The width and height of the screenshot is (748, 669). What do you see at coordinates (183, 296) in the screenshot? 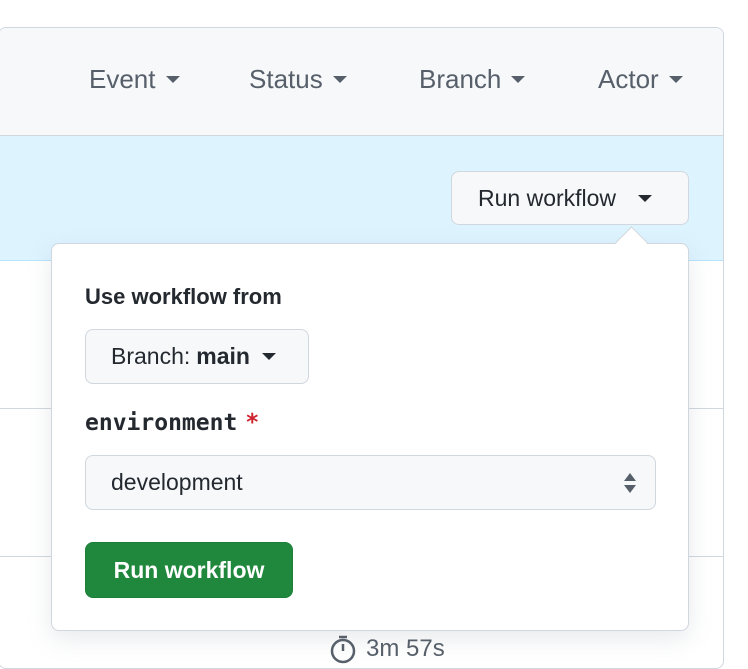
I see `popover-title: Use workflow from` at bounding box center [183, 296].